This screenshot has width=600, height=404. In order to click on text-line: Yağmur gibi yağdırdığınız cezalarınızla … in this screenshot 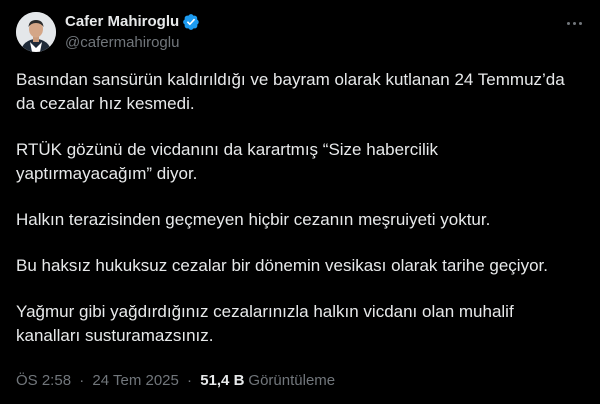, I will do `click(265, 311)`.